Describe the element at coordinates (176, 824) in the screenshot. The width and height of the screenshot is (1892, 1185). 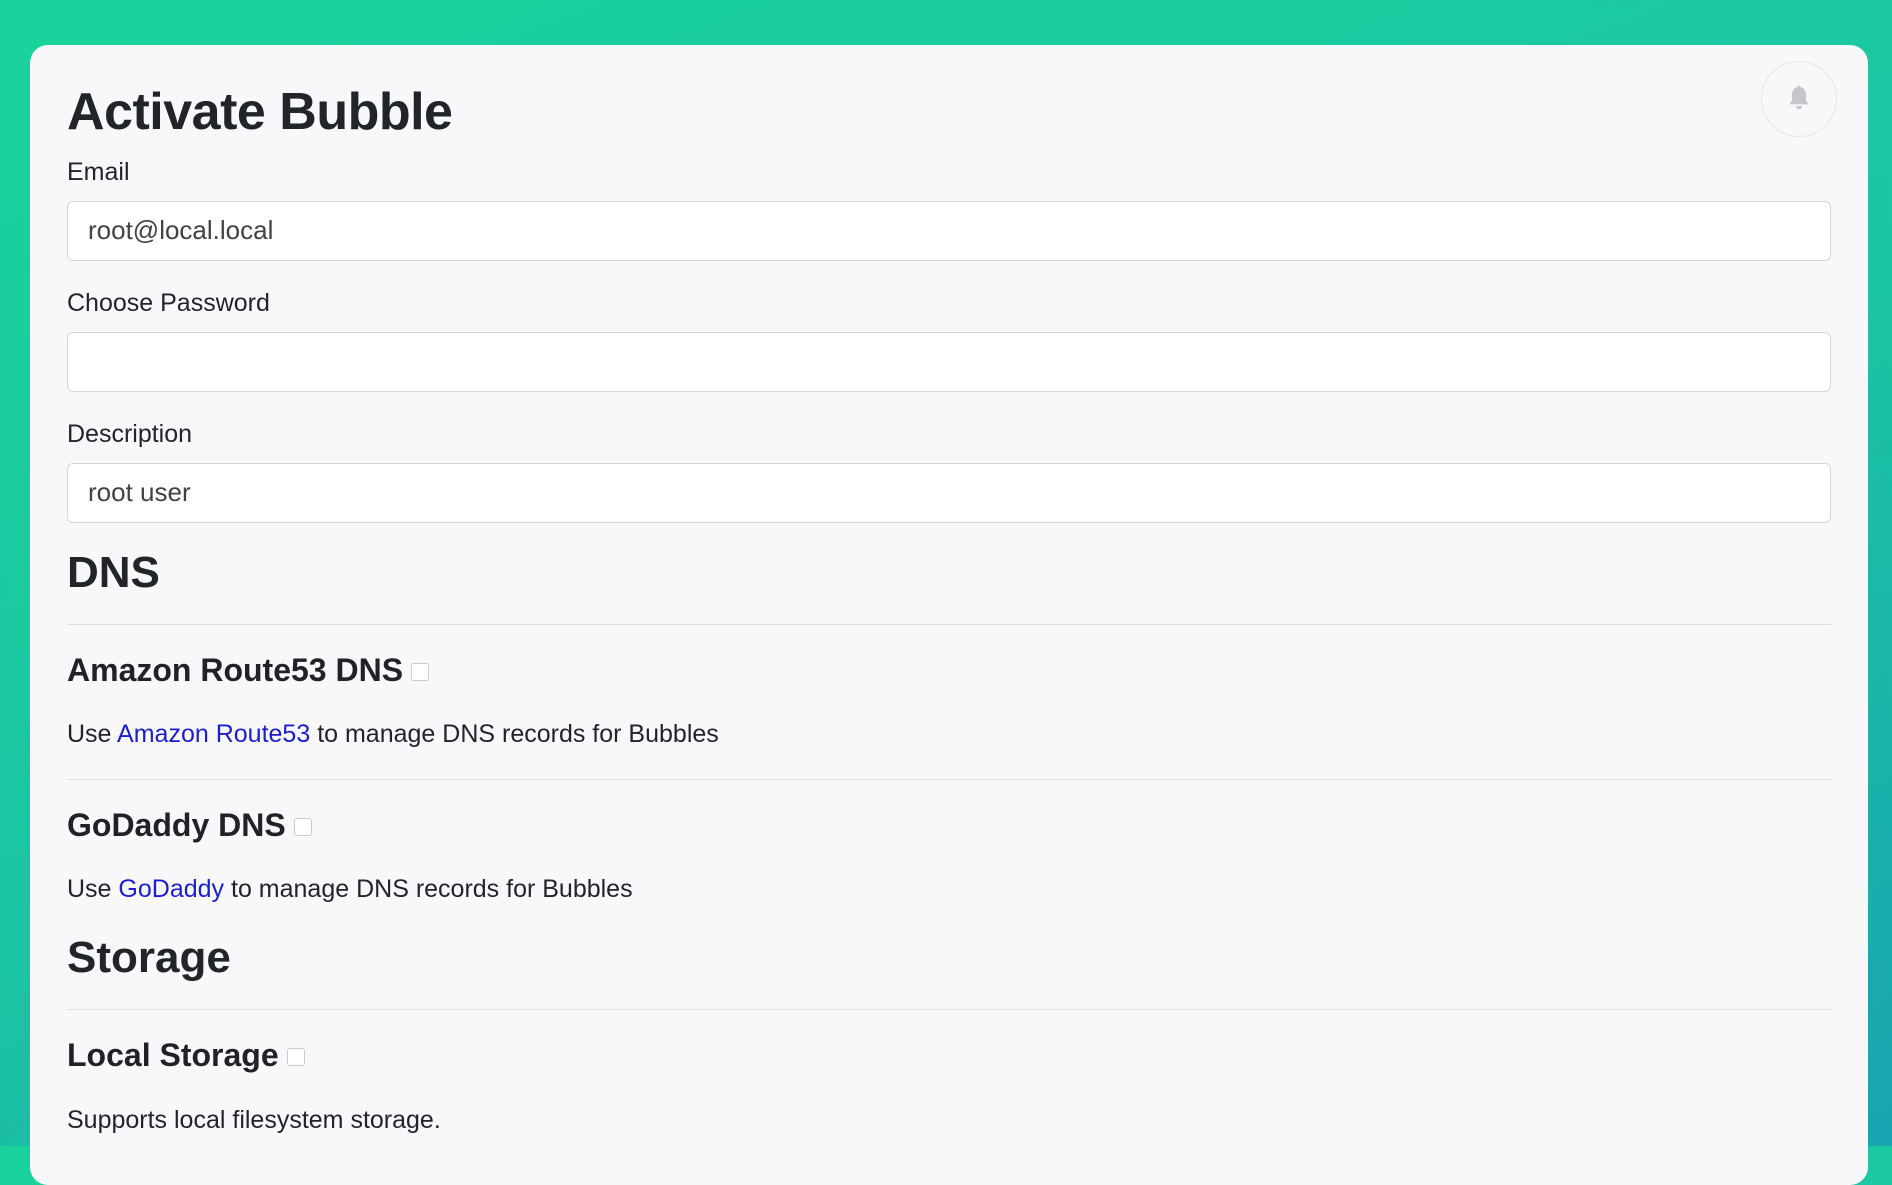
I see `godaddy-title: GoDaddy DNS` at that location.